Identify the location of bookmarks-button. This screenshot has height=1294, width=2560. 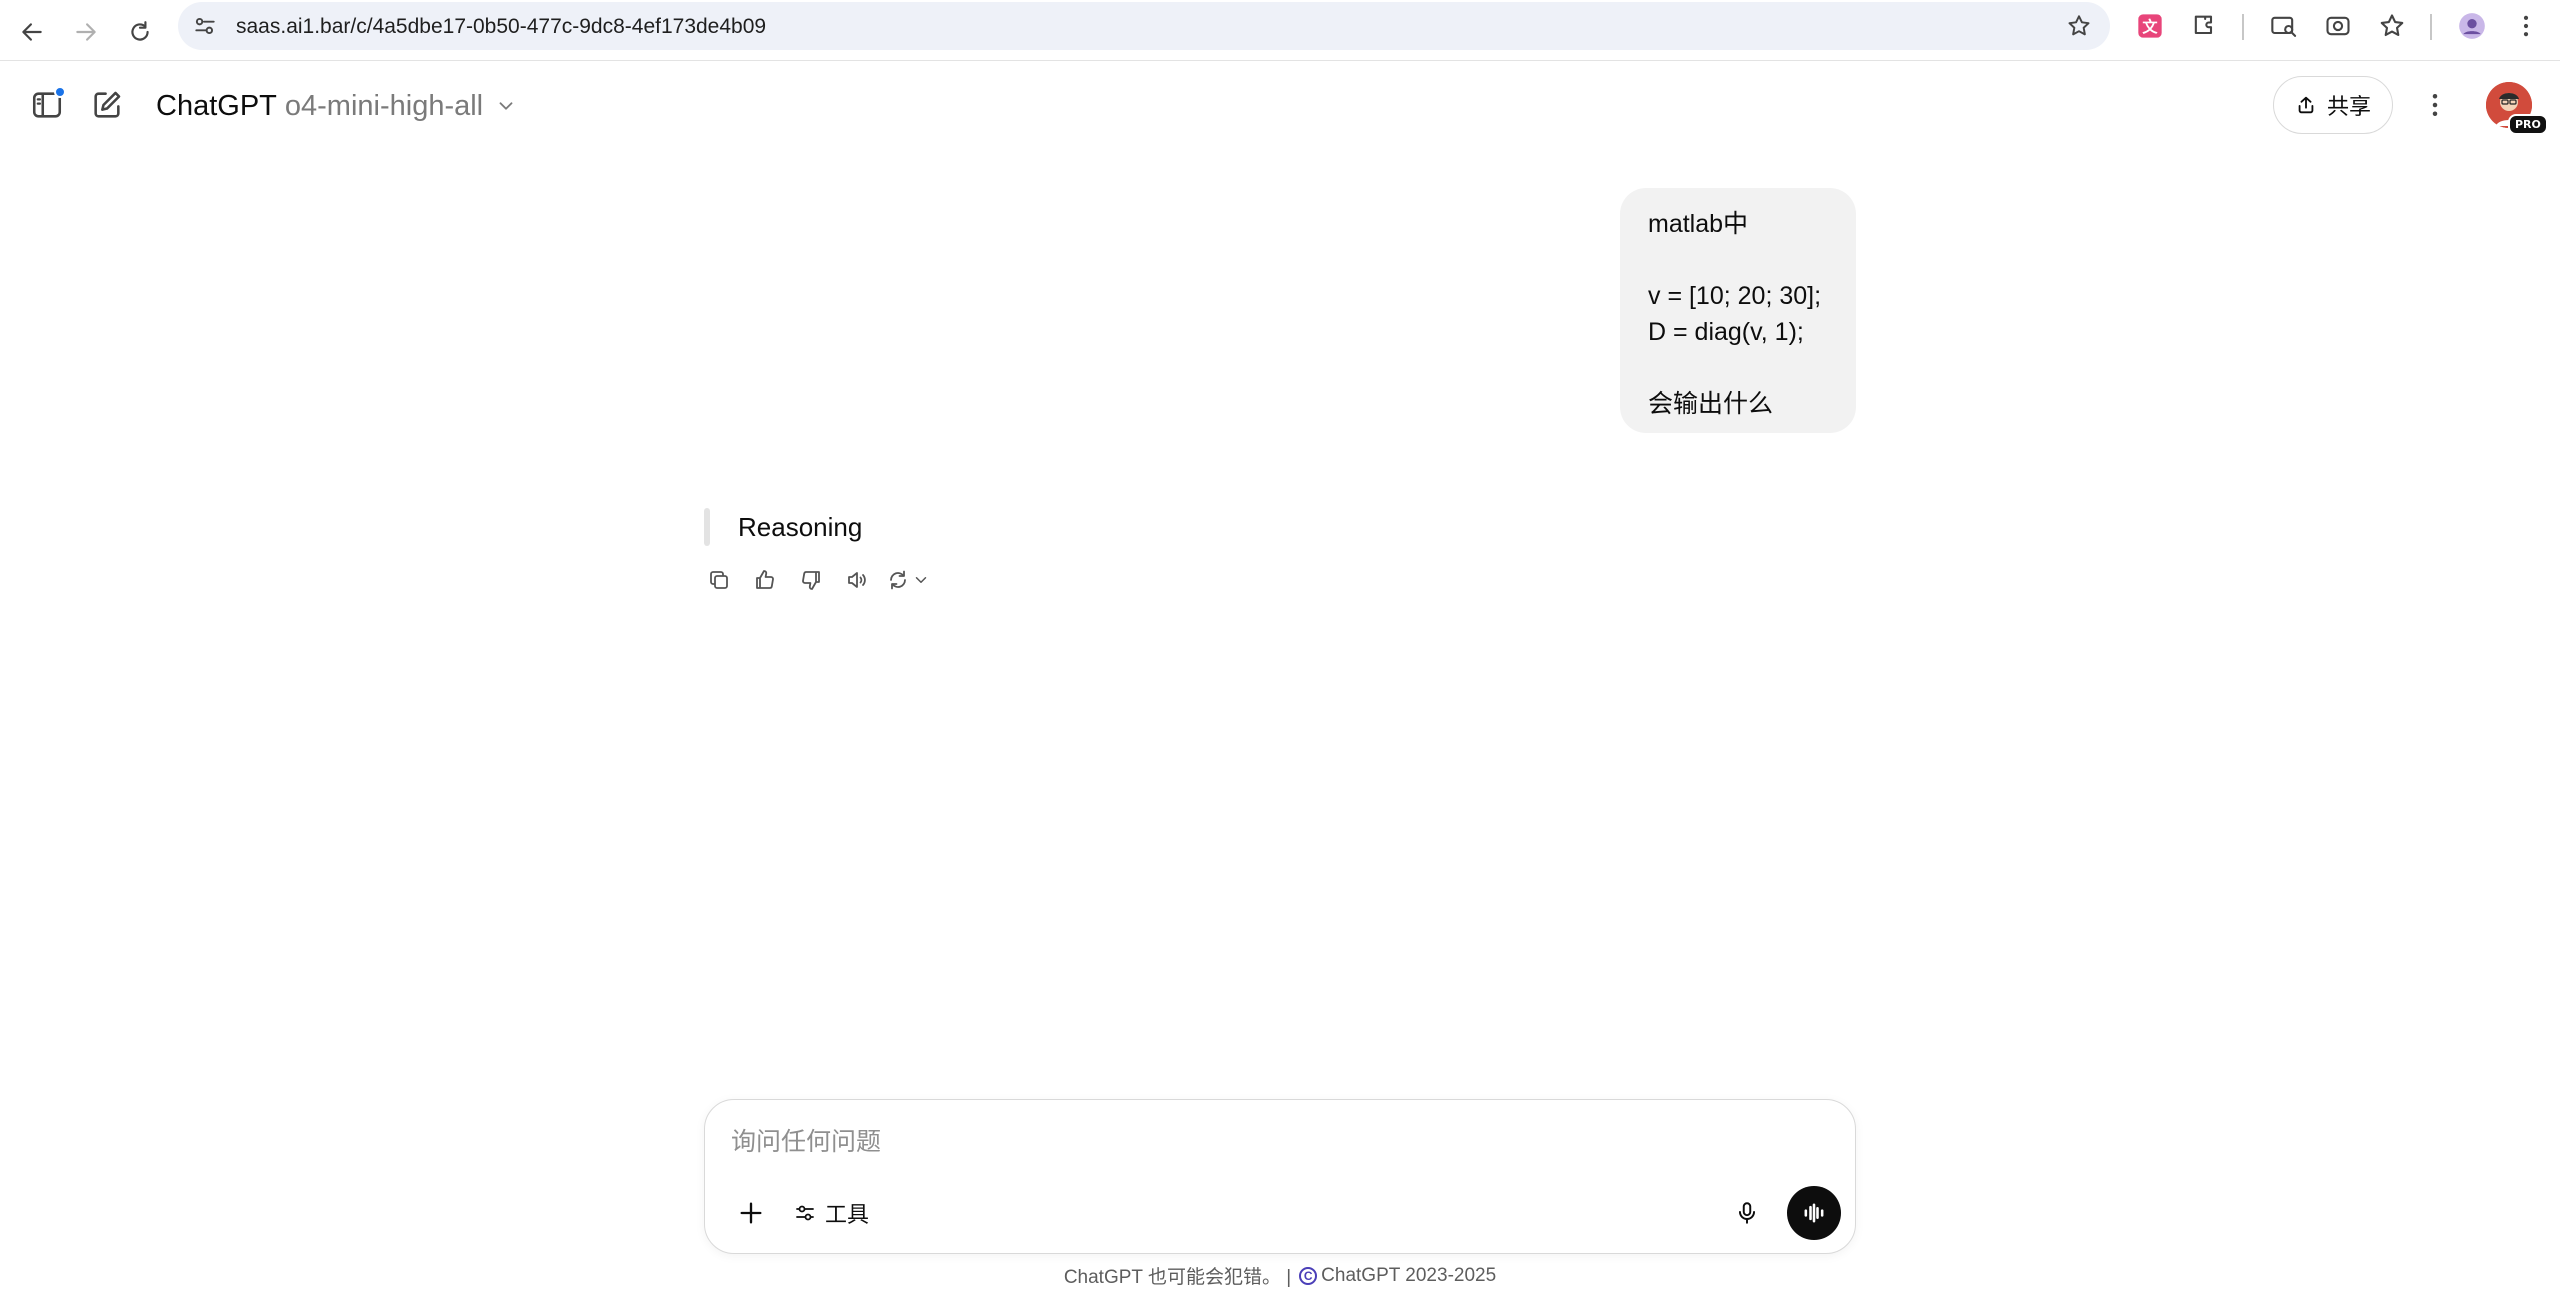
(2392, 26).